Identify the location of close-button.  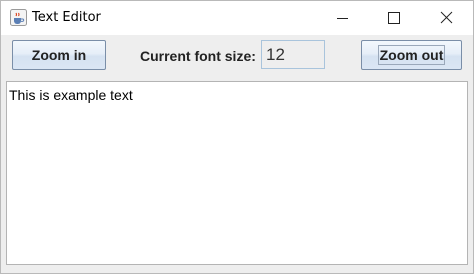
(446, 18).